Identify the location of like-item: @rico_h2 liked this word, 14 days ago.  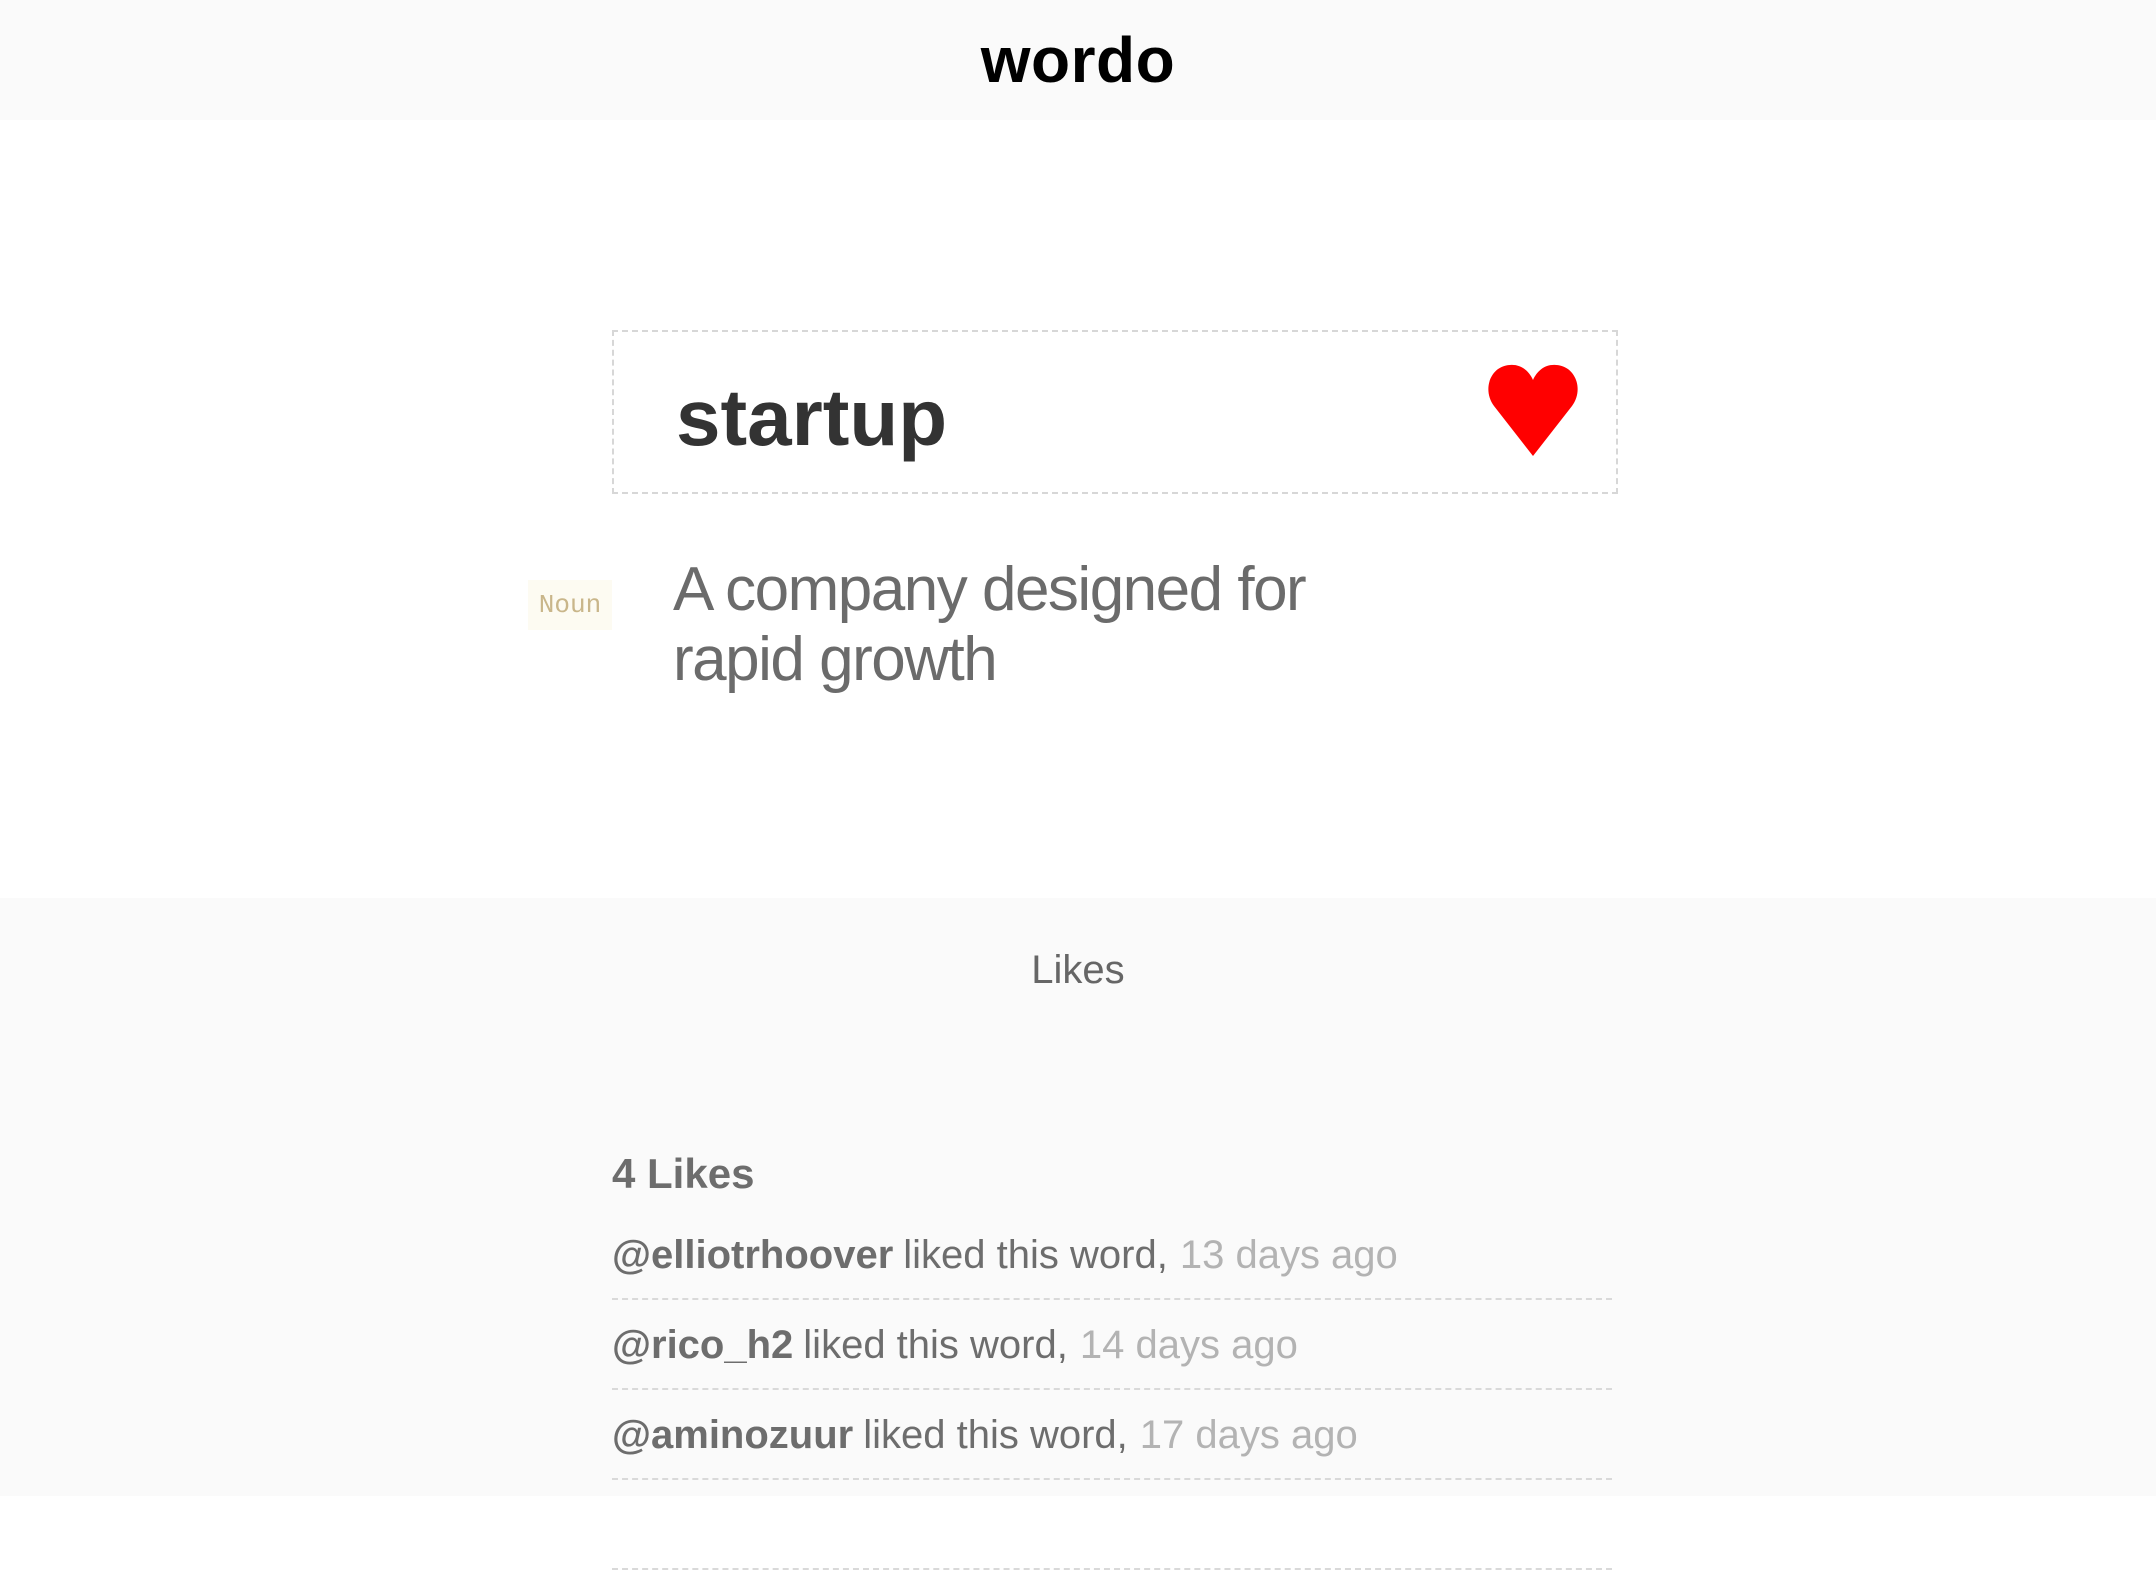
(1112, 1346).